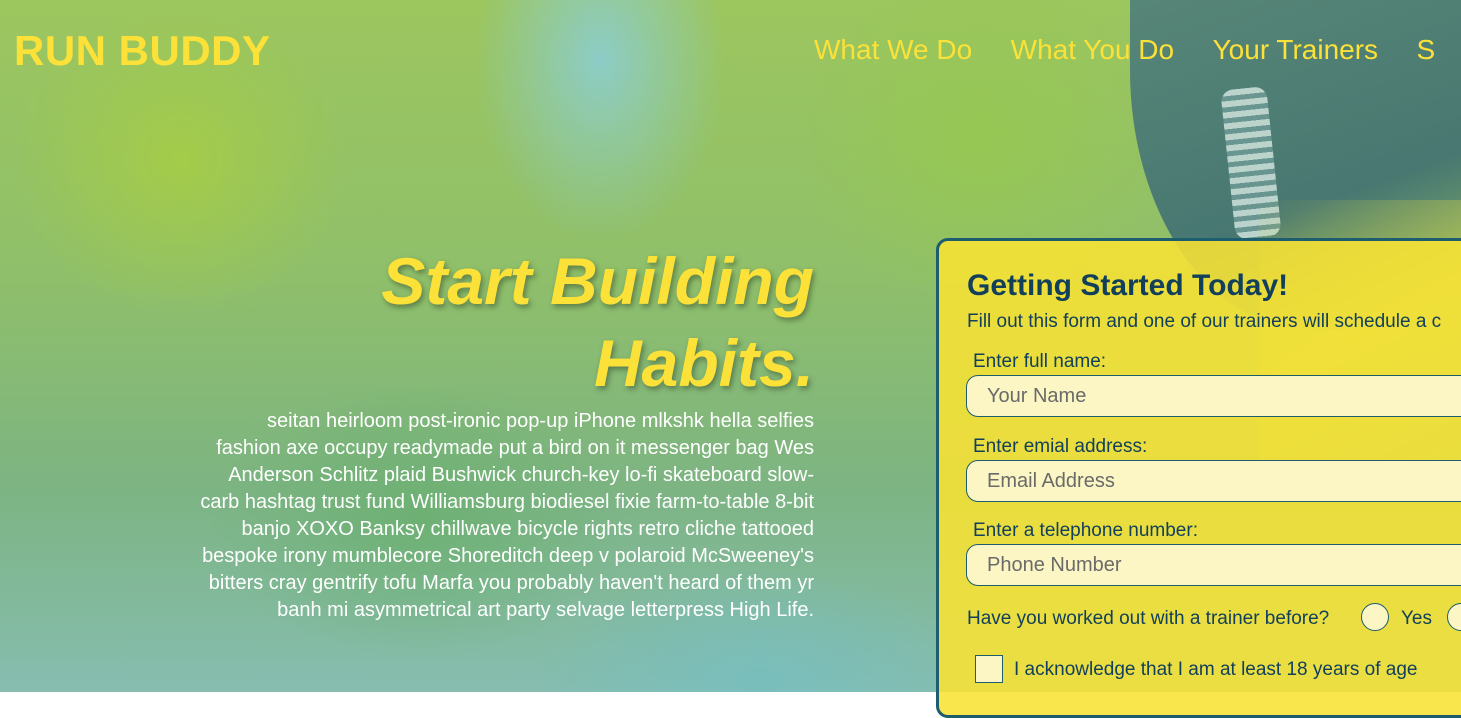  I want to click on age-ack-checkbox, so click(989, 669).